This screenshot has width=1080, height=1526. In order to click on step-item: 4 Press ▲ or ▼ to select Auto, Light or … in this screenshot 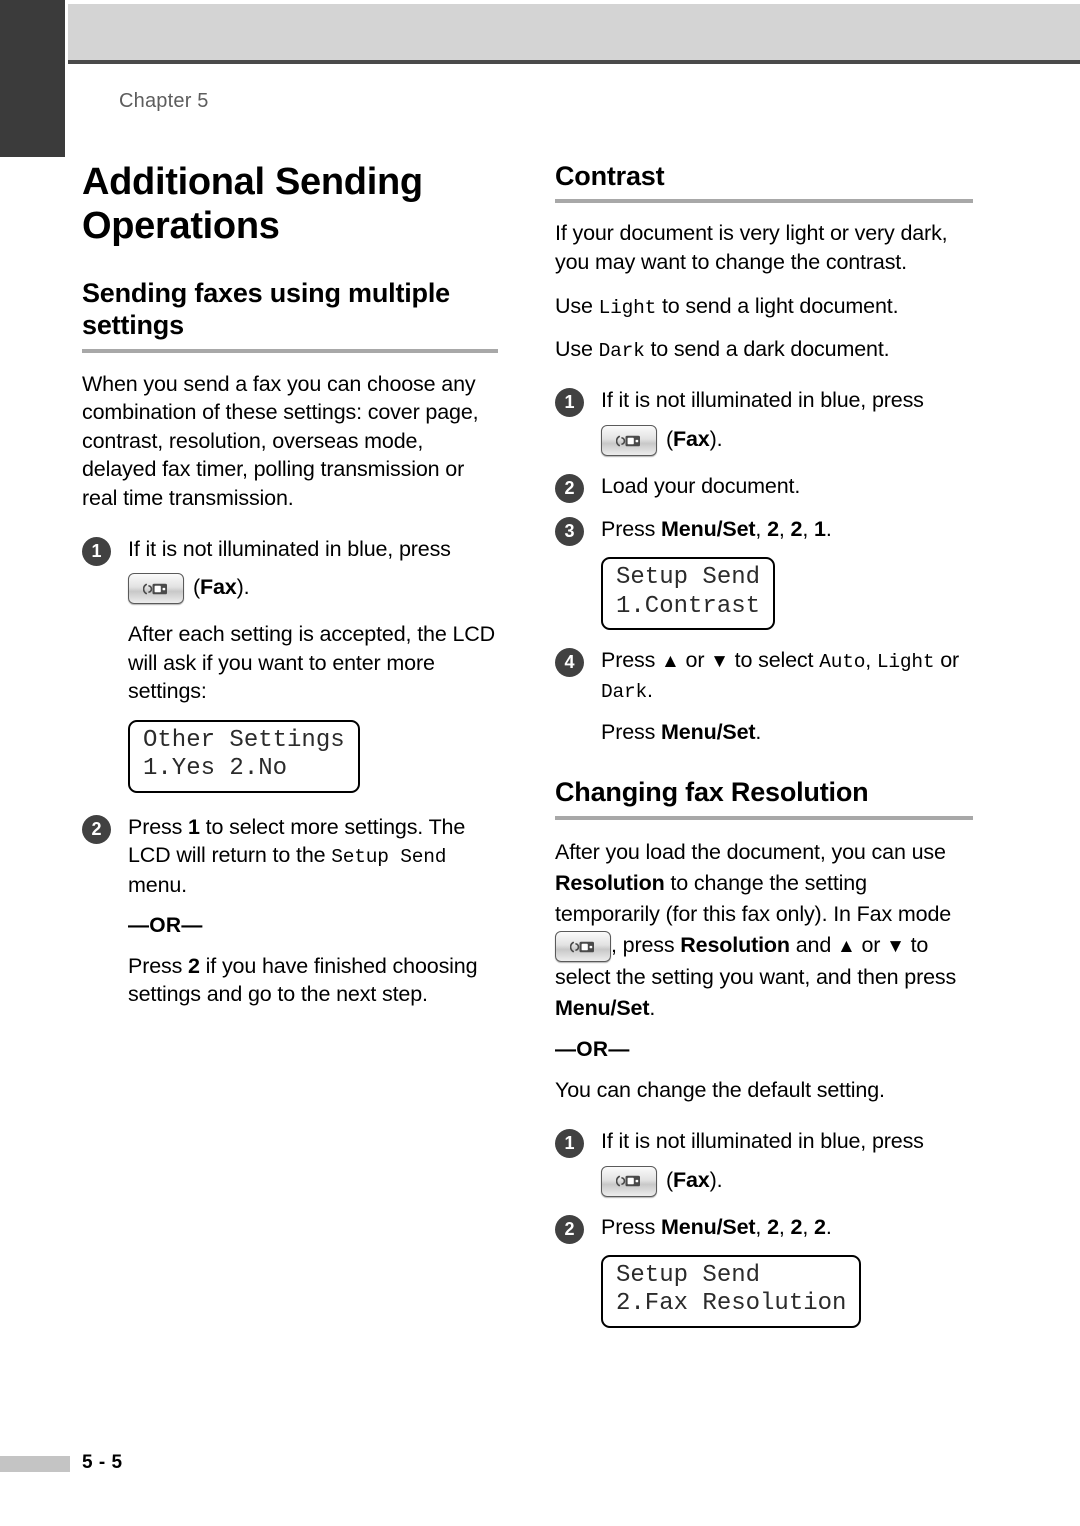, I will do `click(764, 696)`.